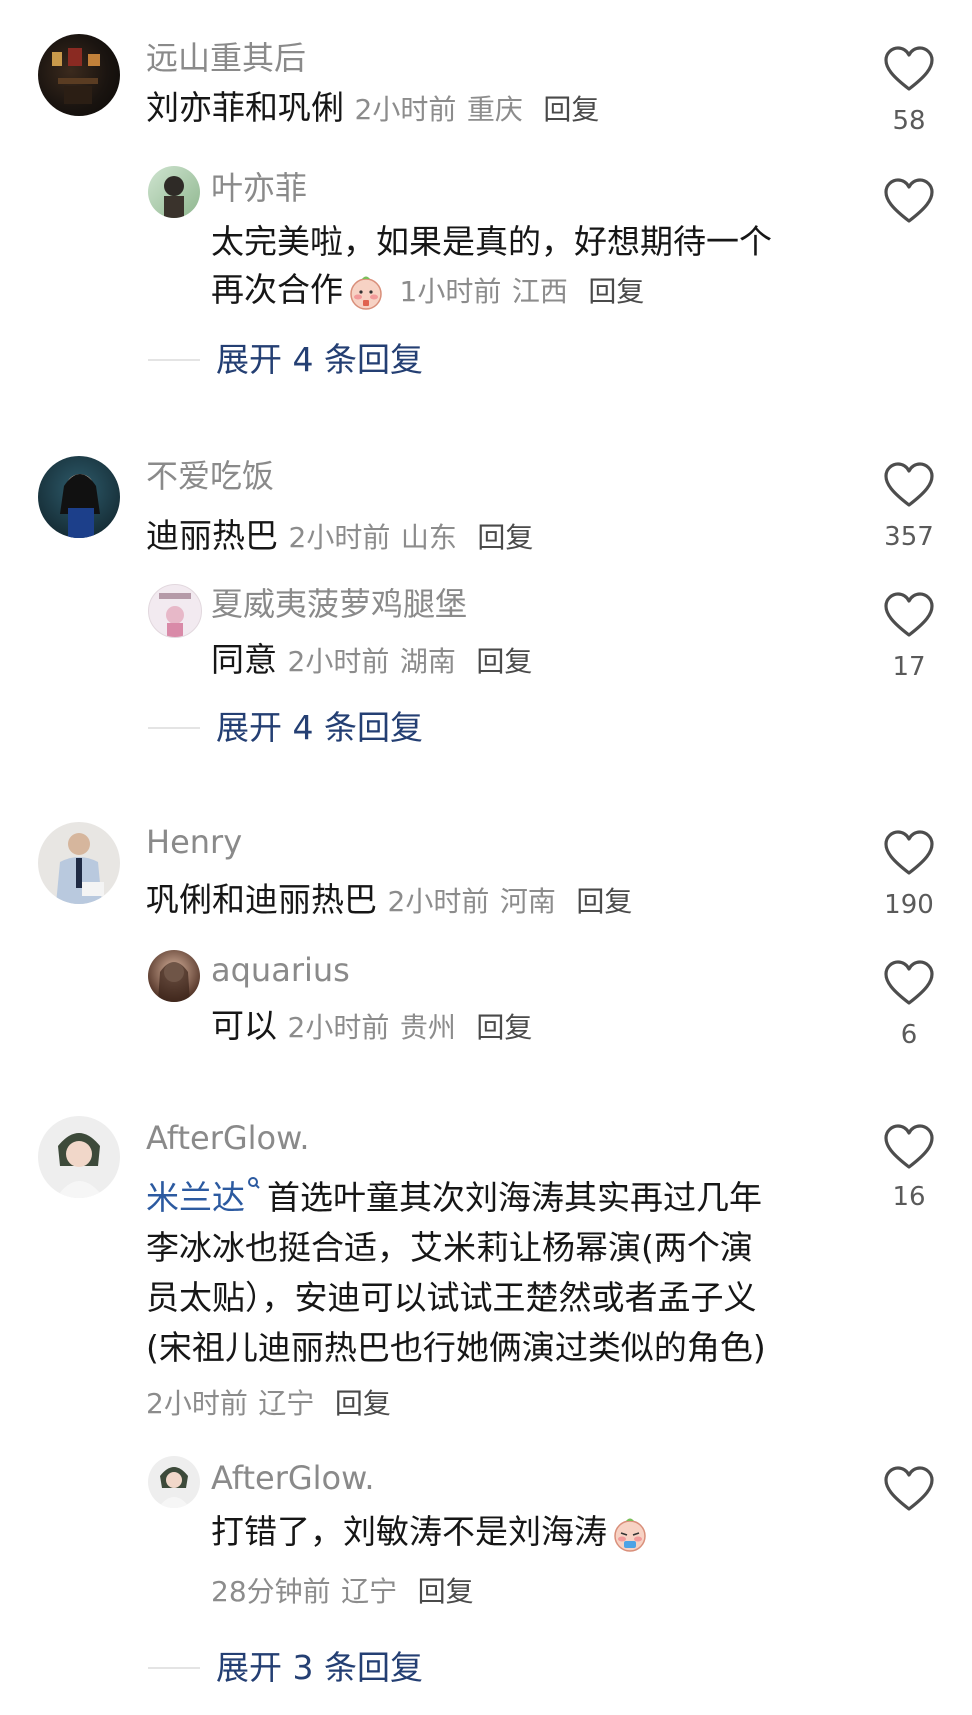 This screenshot has height=1715, width=972. Describe the element at coordinates (228, 1138) in the screenshot. I see `comment-username: AfterGlow.` at that location.